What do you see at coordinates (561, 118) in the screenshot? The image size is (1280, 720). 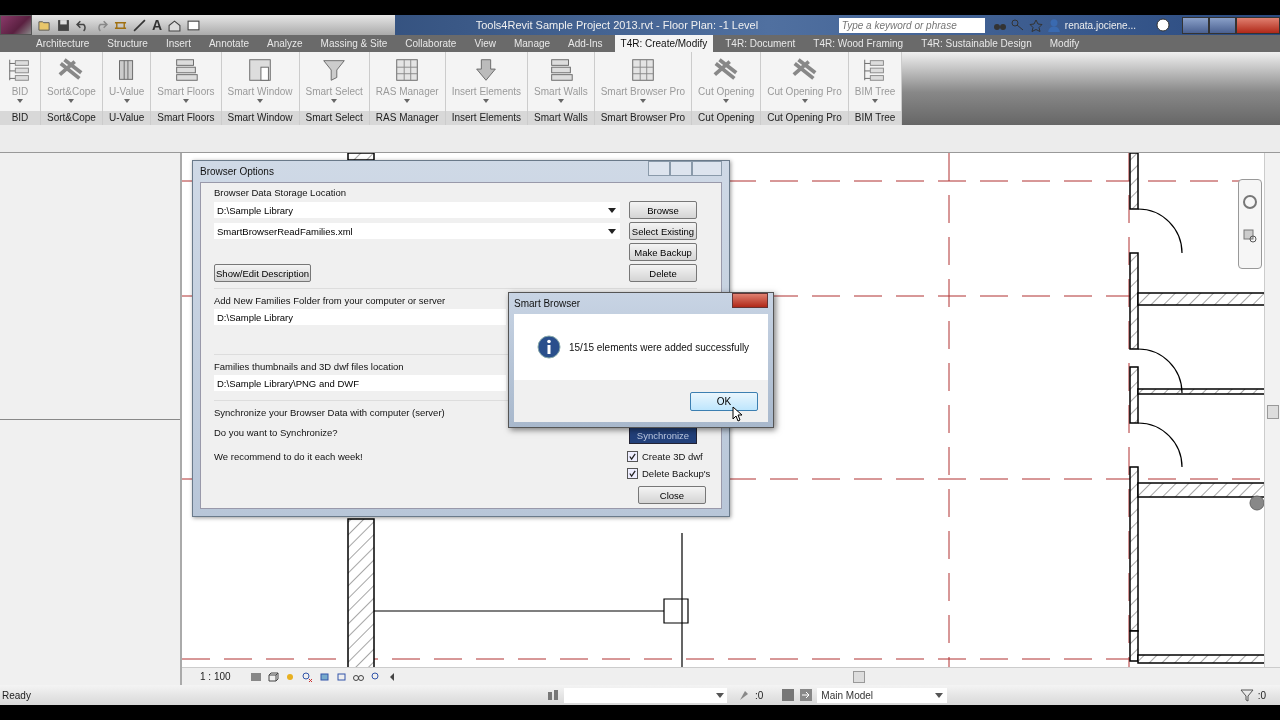 I see `panel-caption: Smart Walls` at bounding box center [561, 118].